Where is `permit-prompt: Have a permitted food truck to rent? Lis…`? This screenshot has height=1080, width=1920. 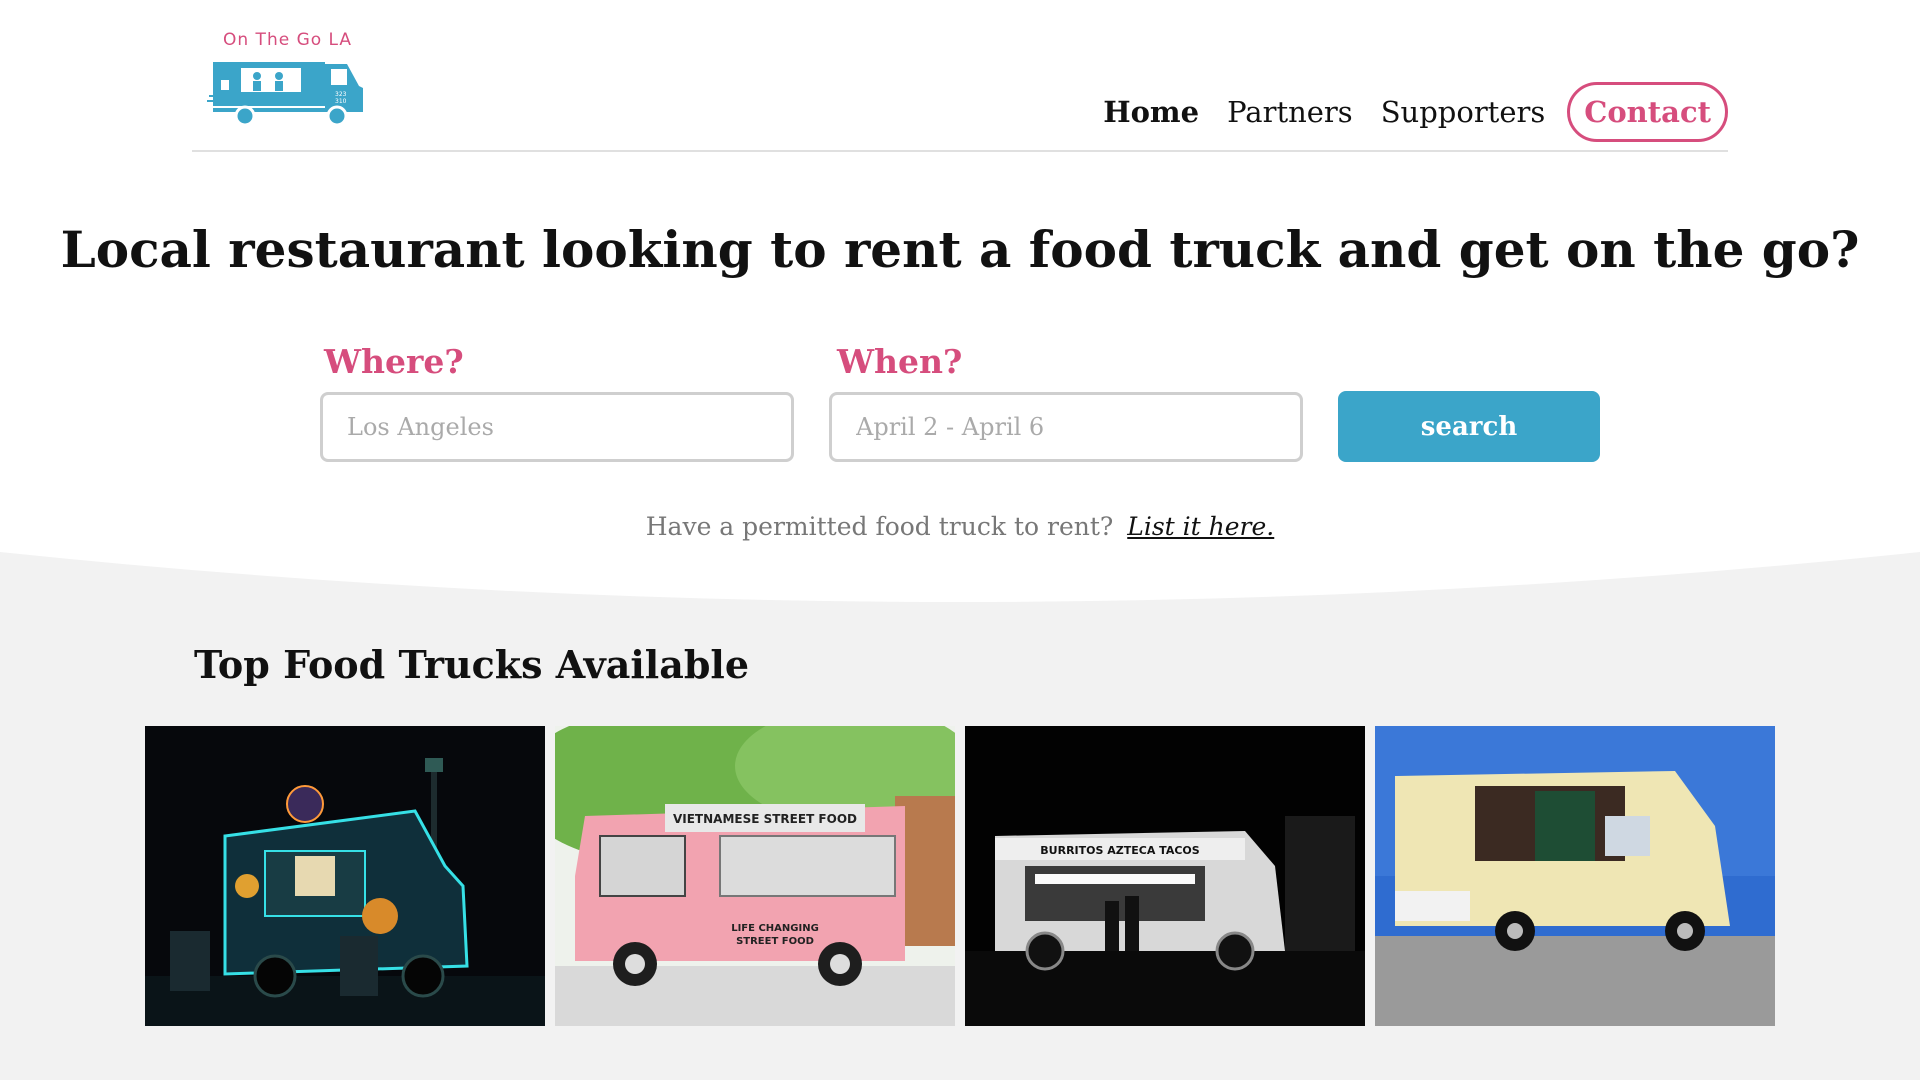
permit-prompt: Have a permitted food truck to rent? Lis… is located at coordinates (960, 526).